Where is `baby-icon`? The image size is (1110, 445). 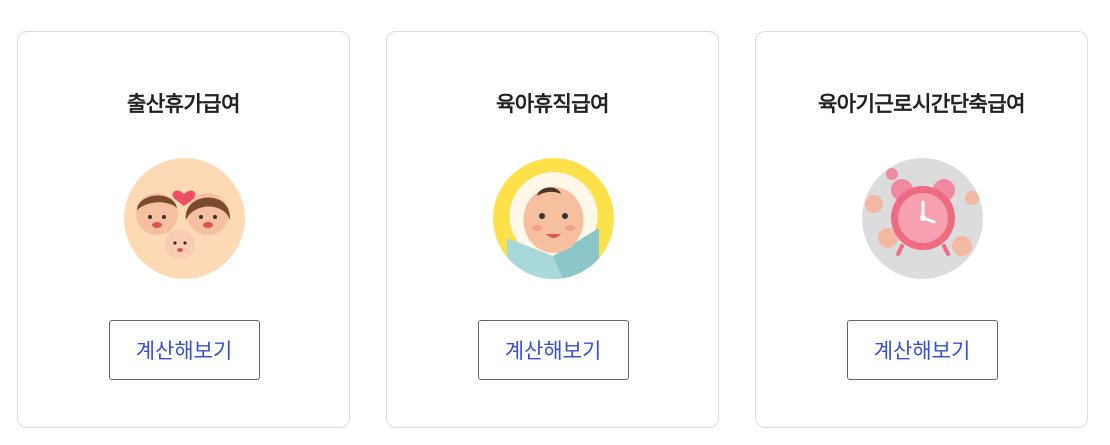 baby-icon is located at coordinates (553, 218).